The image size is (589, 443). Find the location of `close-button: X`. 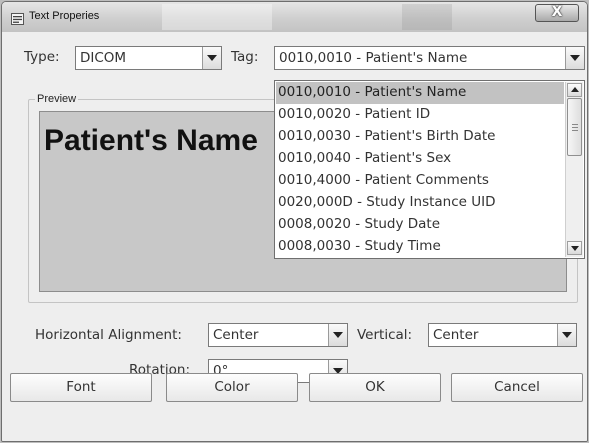

close-button: X is located at coordinates (557, 13).